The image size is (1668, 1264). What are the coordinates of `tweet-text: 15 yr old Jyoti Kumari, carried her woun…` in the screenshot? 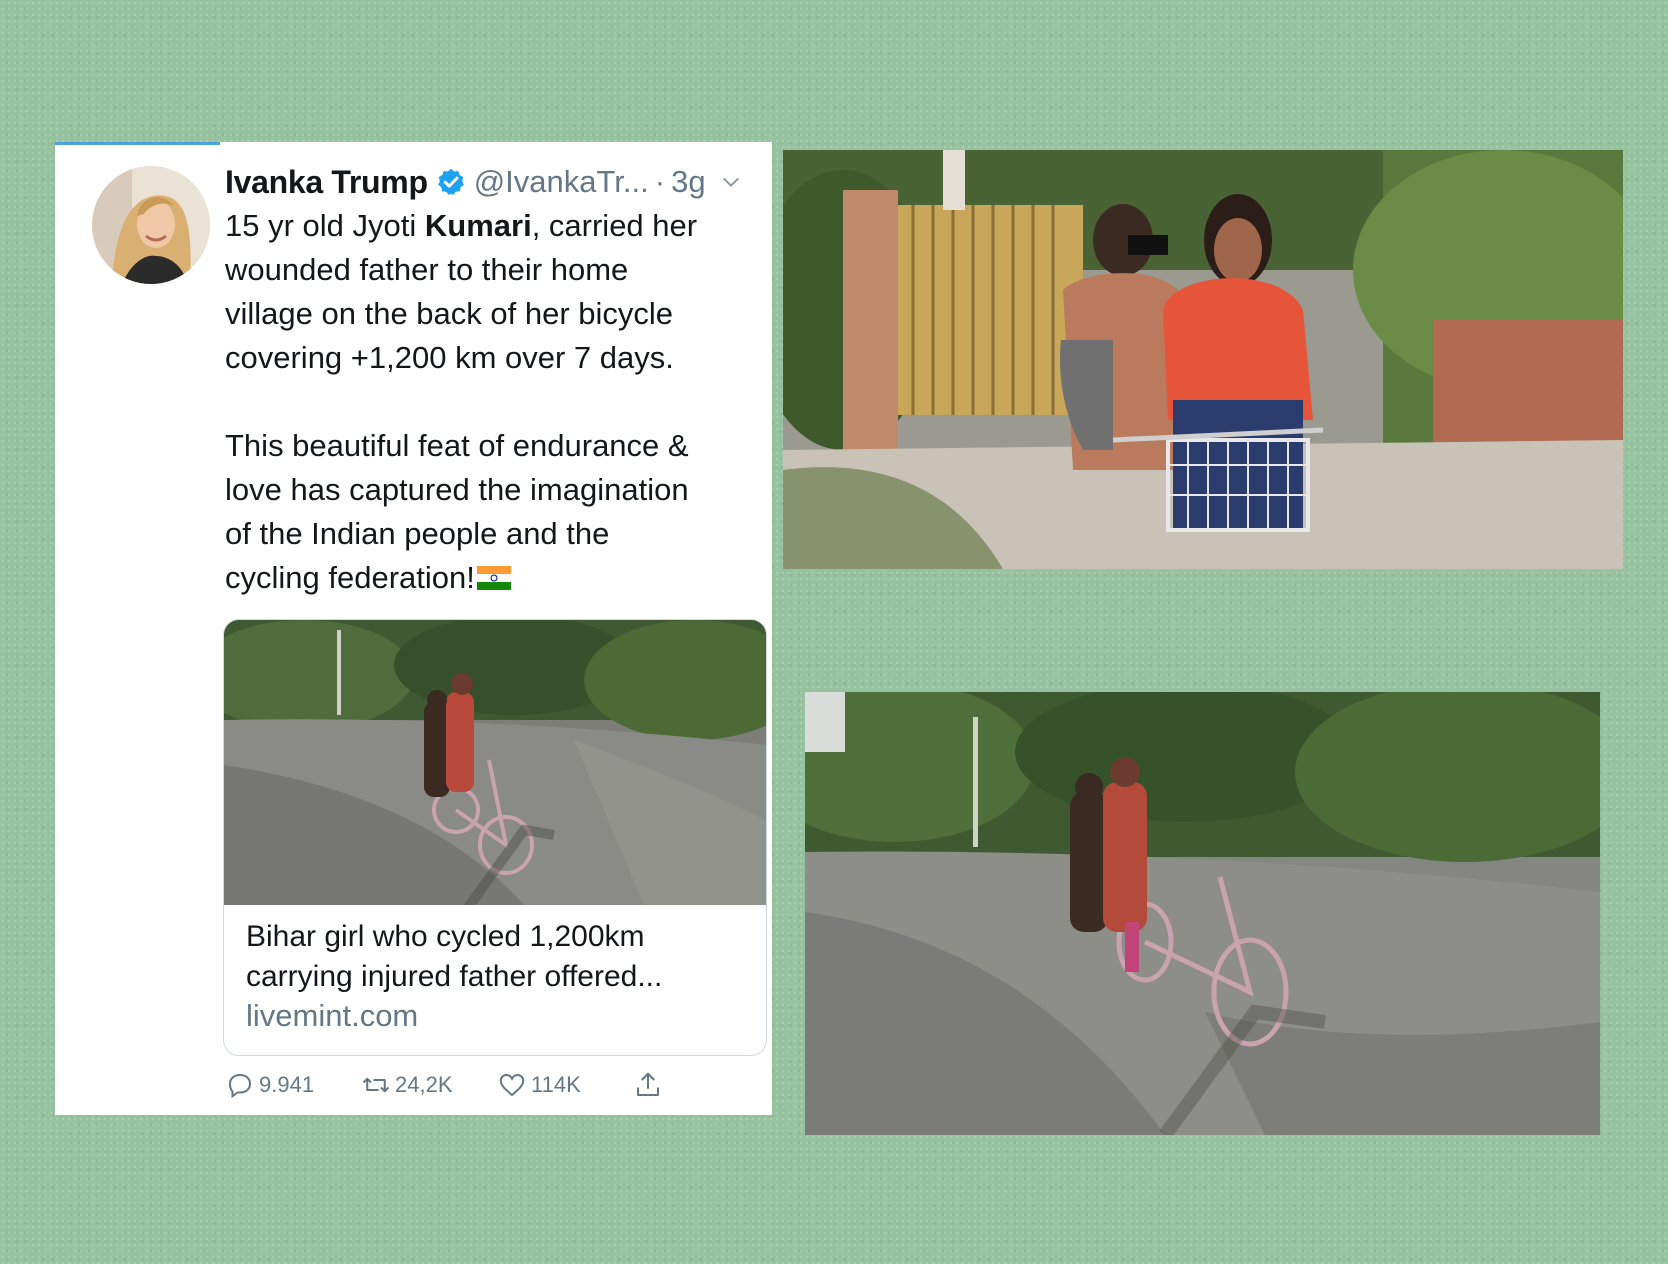 It's located at (495, 402).